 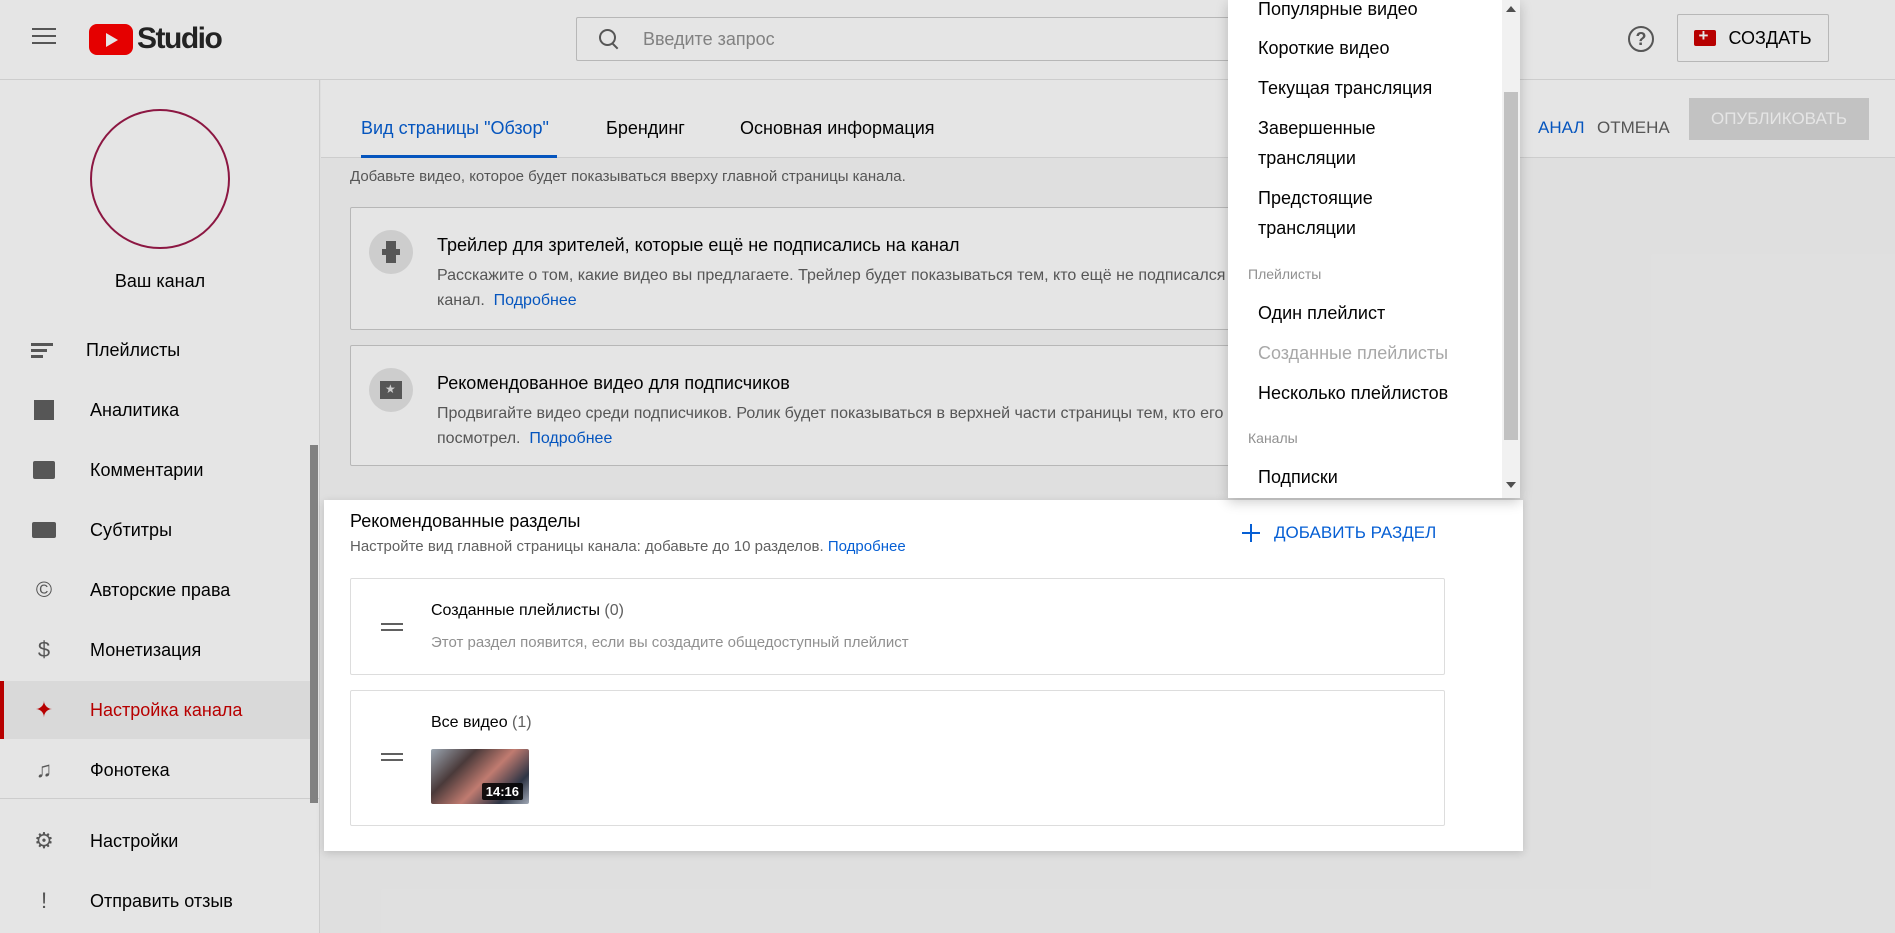 I want to click on dropdown-item-past-live: Завершенные трансляции, so click(x=1317, y=143).